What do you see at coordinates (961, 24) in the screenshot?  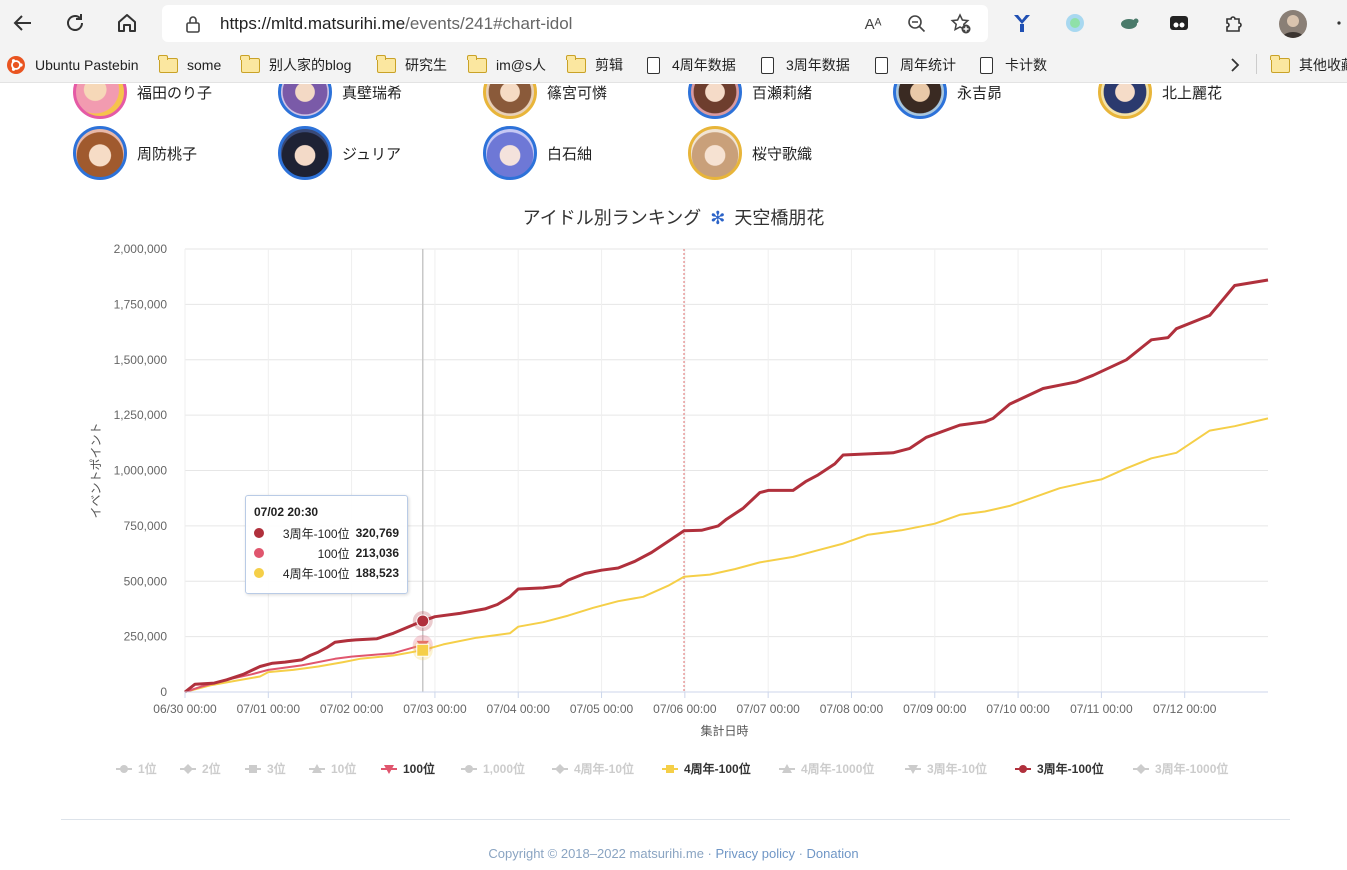 I see `add-favorite-icon` at bounding box center [961, 24].